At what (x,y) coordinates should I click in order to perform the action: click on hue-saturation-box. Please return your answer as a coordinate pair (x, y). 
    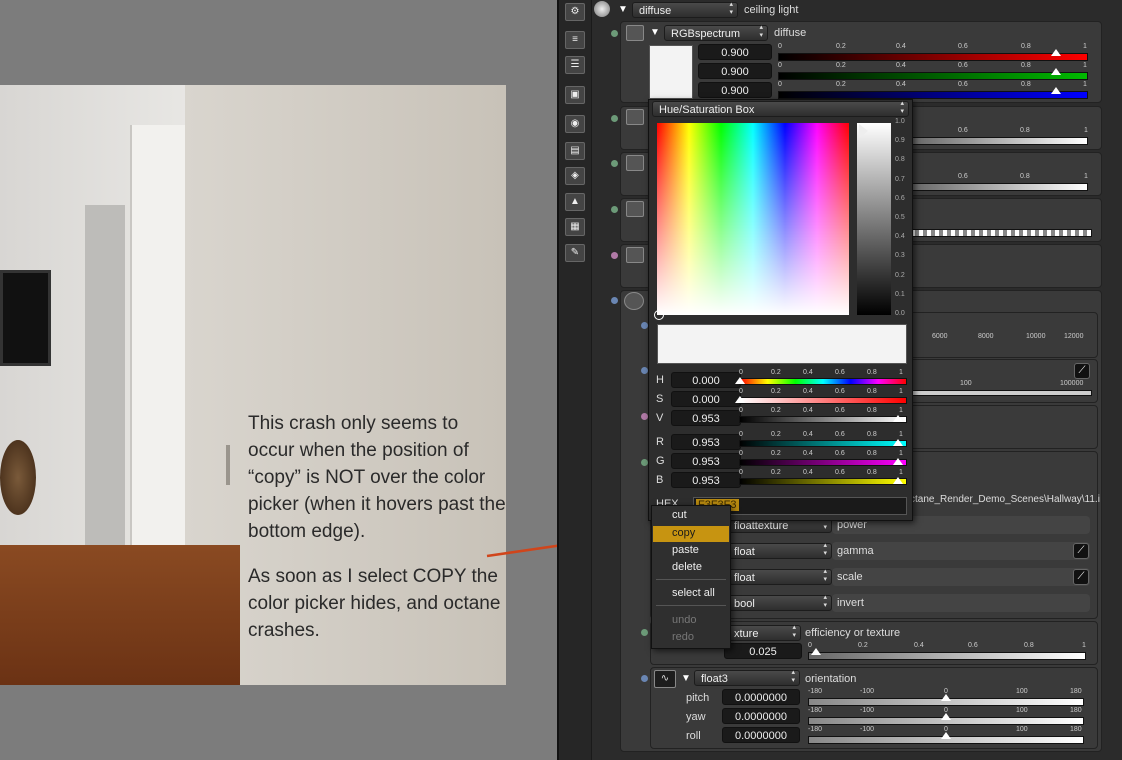
    Looking at the image, I should click on (753, 219).